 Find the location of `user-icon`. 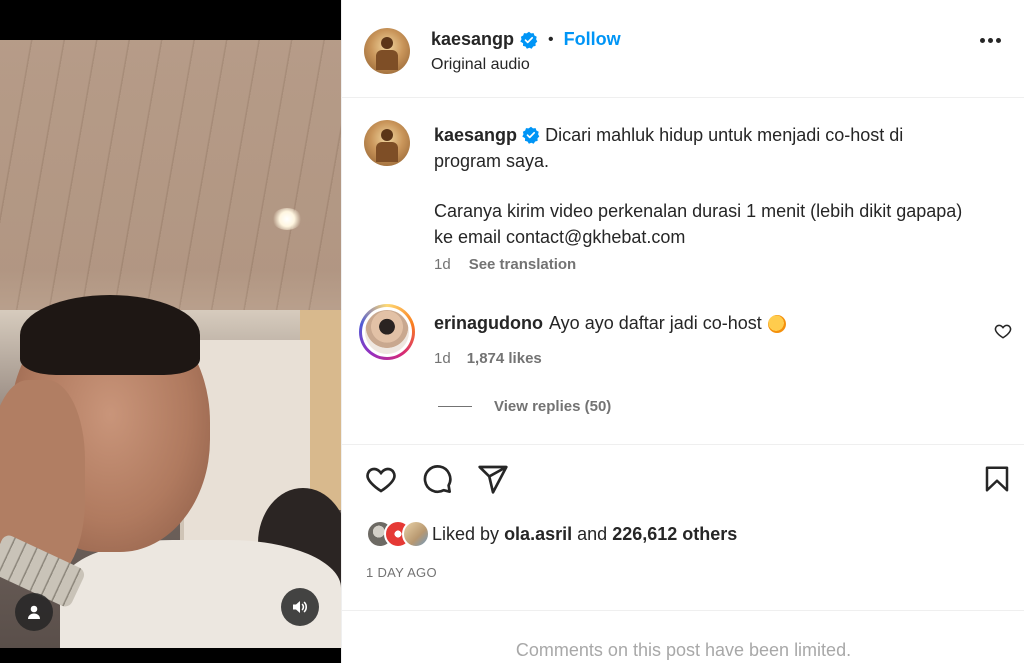

user-icon is located at coordinates (34, 612).